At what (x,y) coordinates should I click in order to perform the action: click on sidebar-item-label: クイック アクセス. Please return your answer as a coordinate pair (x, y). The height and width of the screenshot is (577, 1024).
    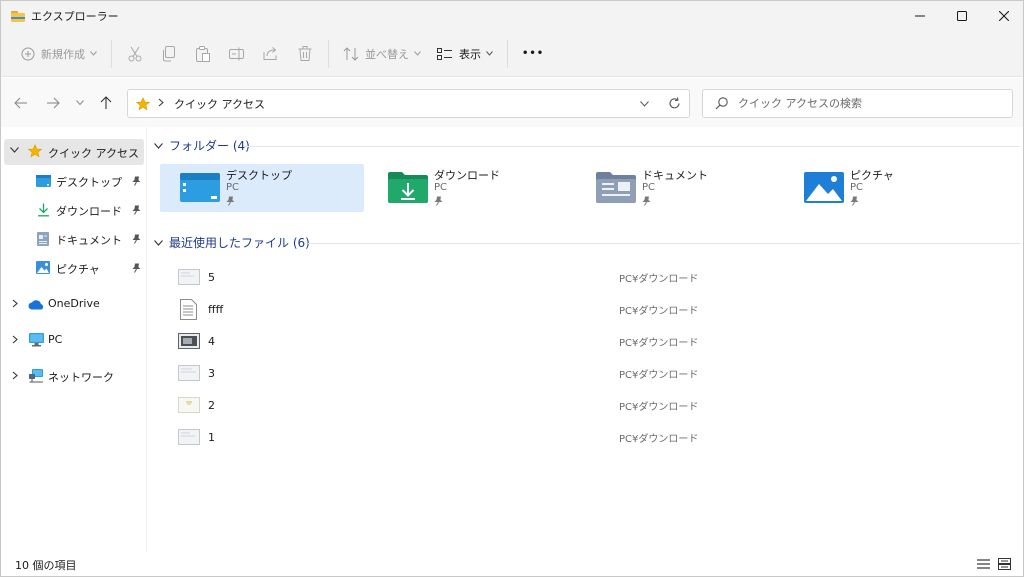
    Looking at the image, I should click on (93, 153).